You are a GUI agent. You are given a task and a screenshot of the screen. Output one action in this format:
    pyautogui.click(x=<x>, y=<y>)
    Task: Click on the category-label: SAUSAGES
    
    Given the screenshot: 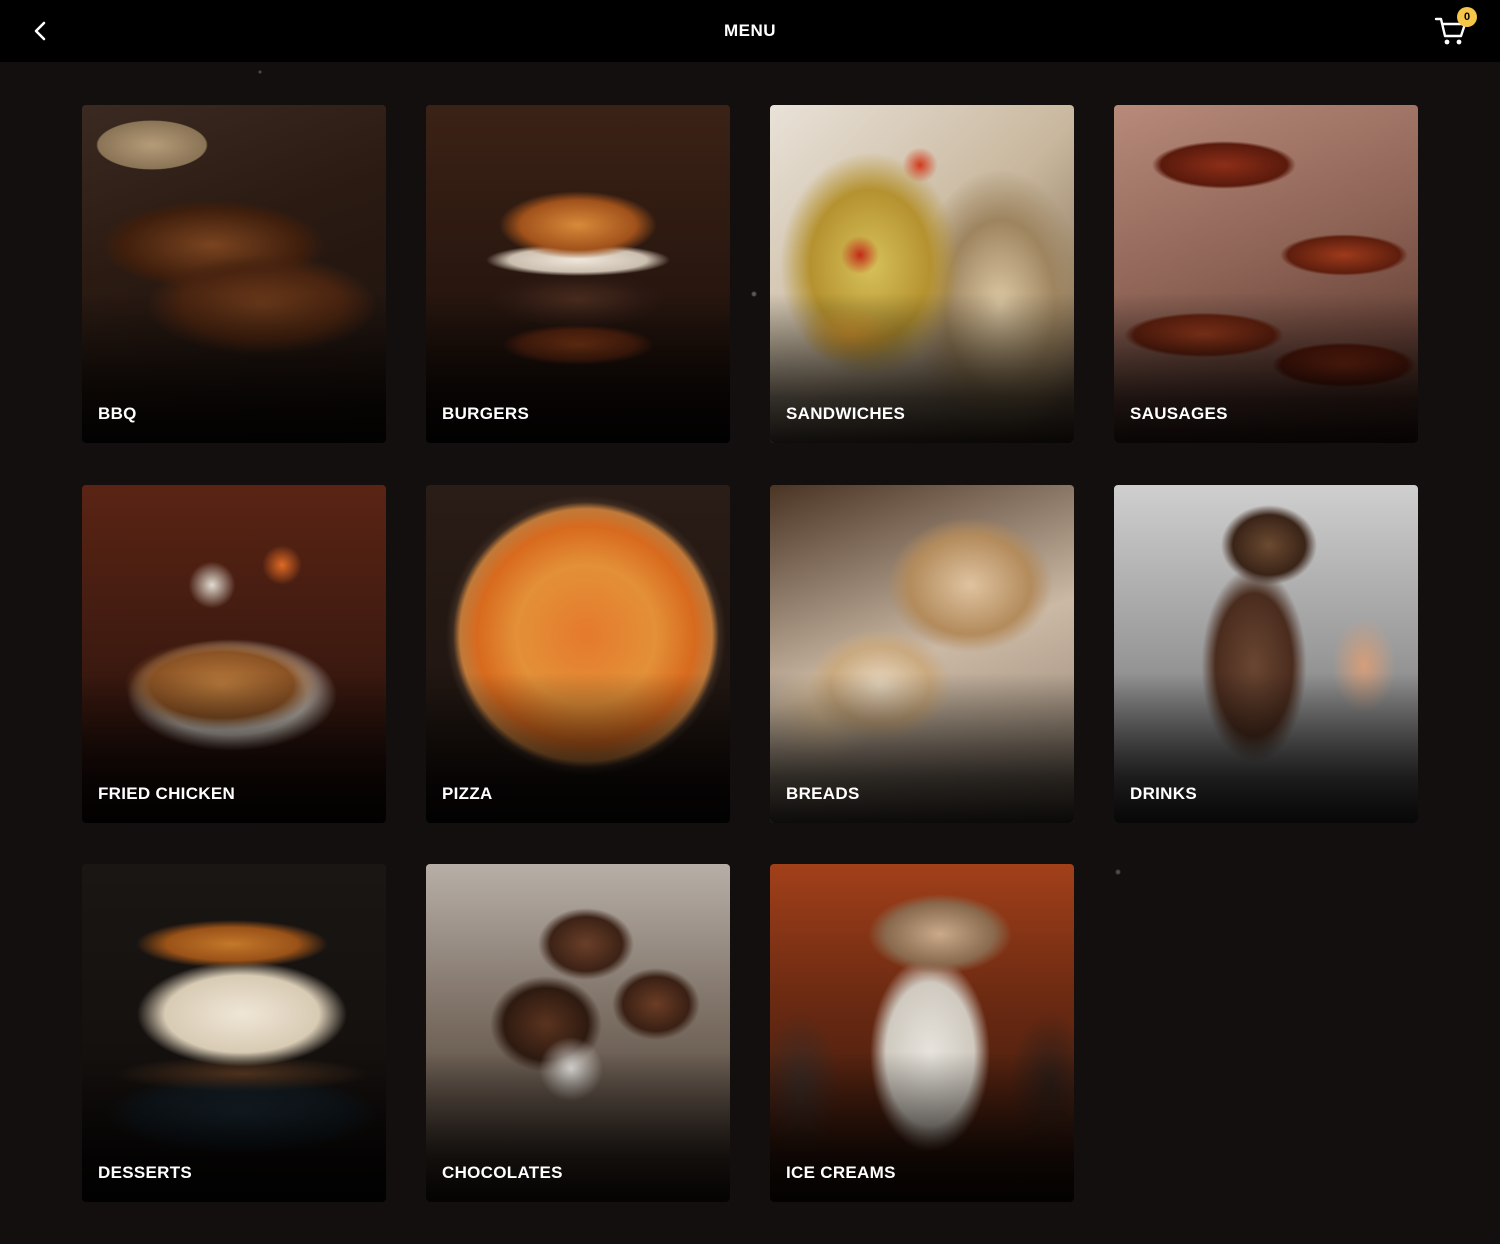 What is the action you would take?
    pyautogui.click(x=1179, y=413)
    